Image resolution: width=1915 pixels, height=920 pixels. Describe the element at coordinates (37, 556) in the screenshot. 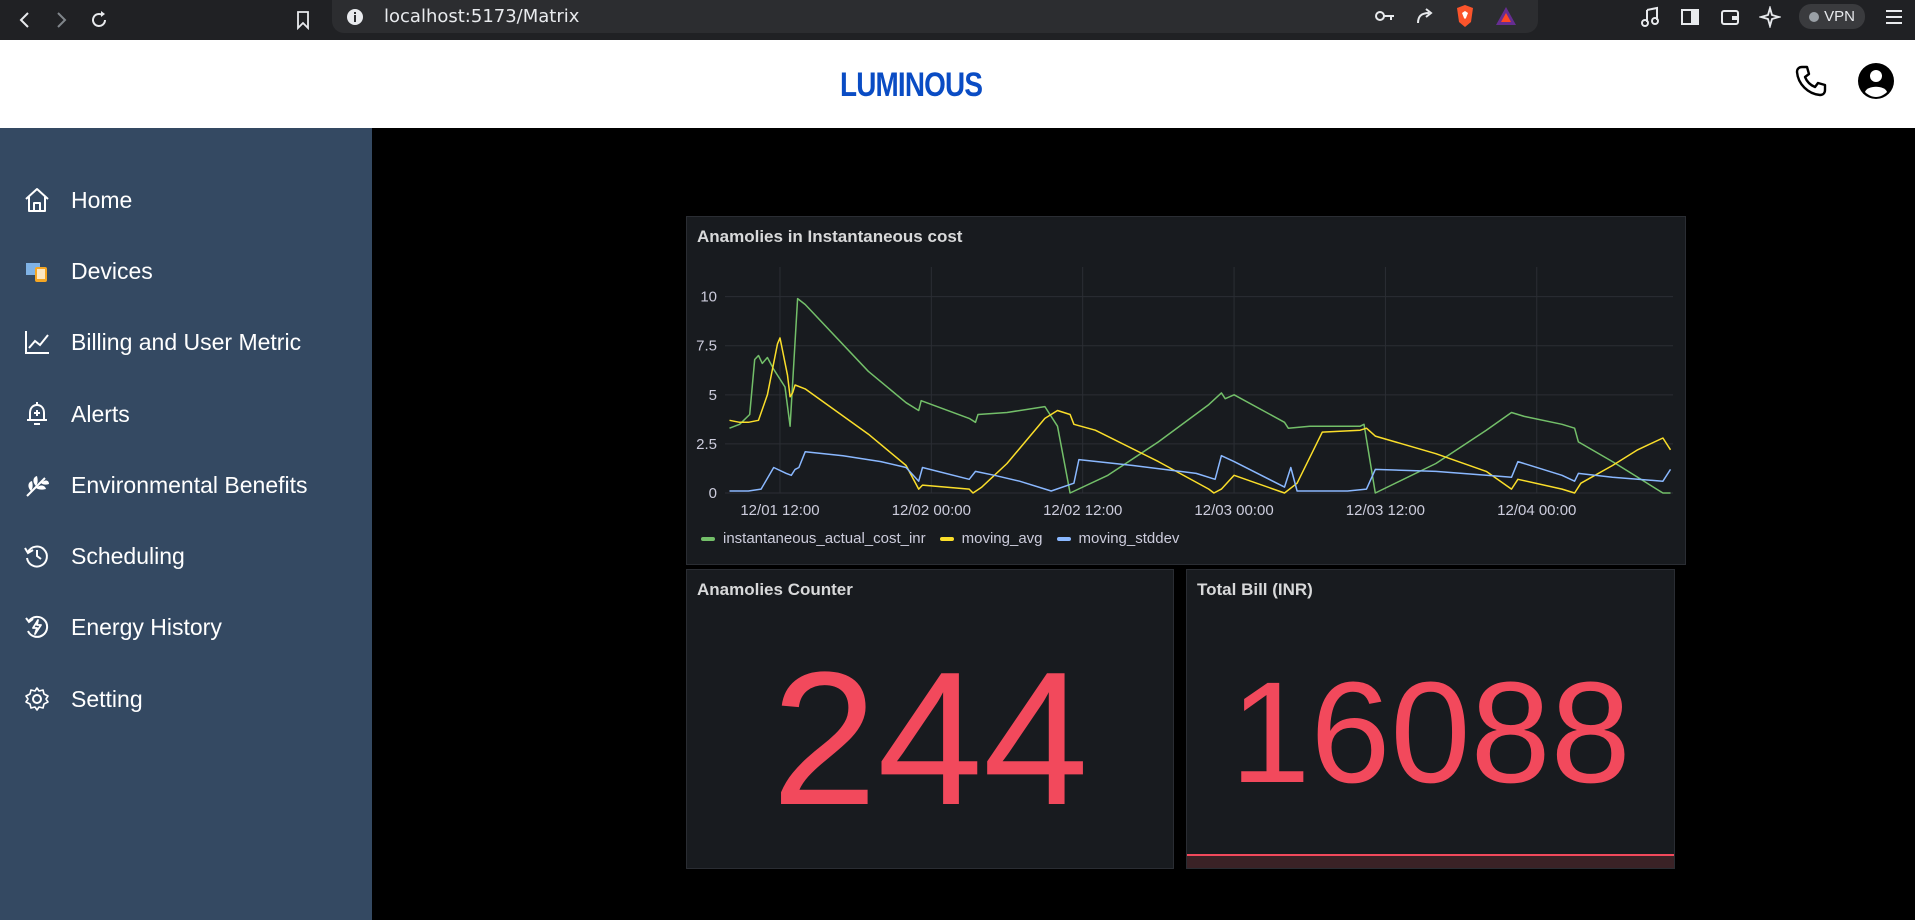

I see `history-clock-icon` at that location.